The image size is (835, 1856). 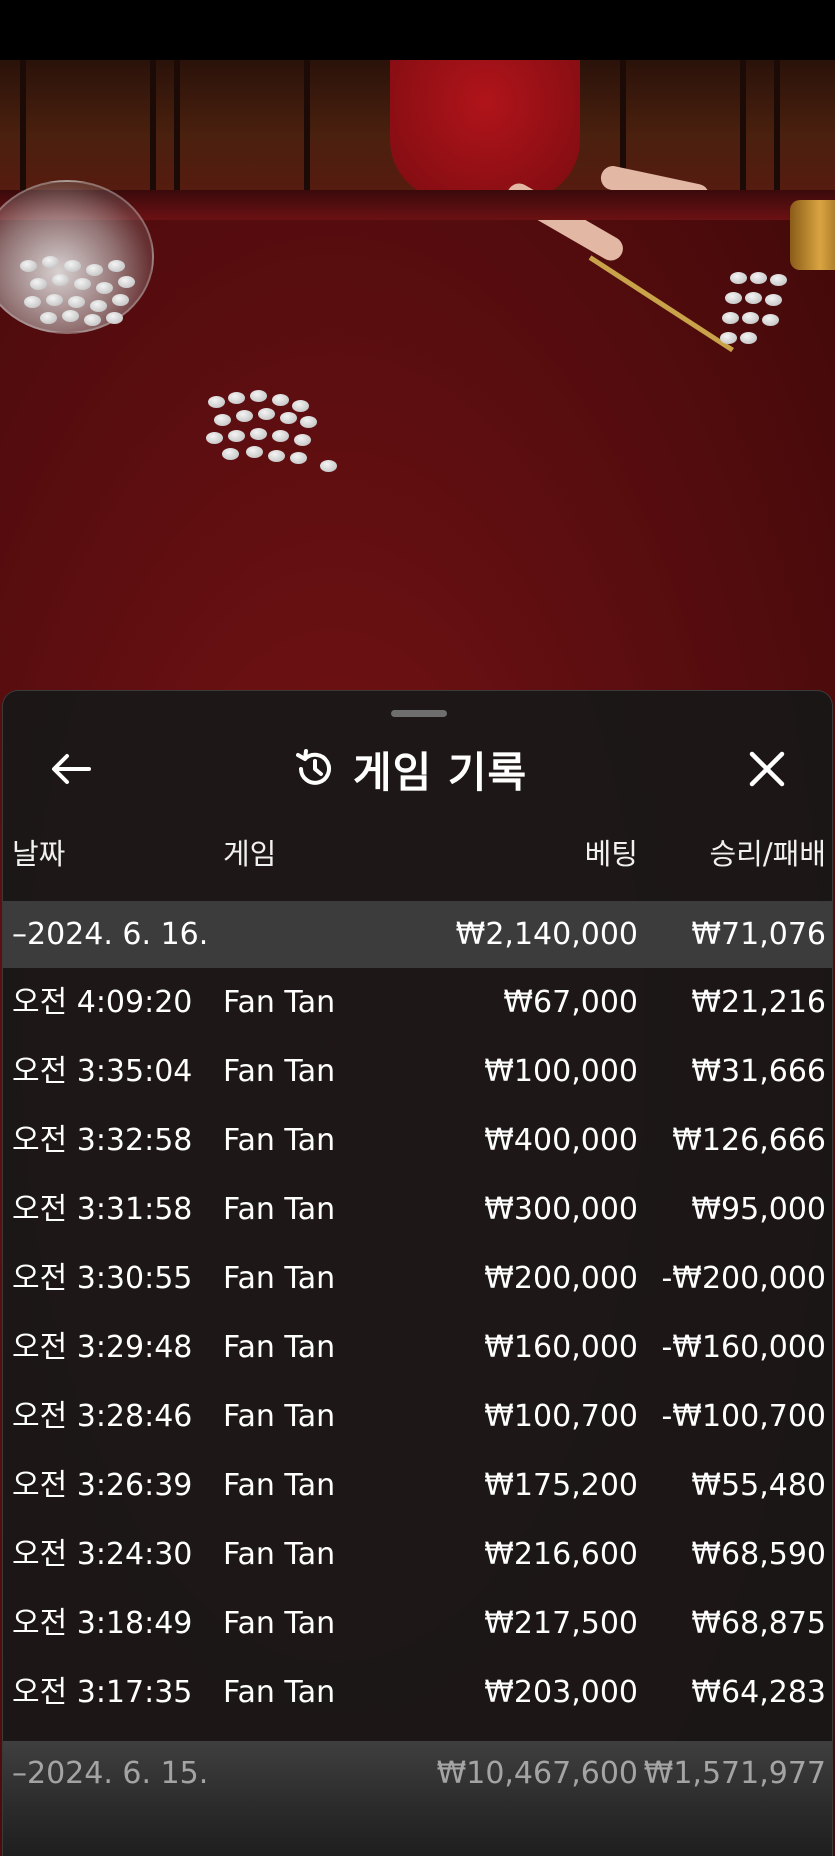 What do you see at coordinates (758, 1485) in the screenshot?
I see `row-win-loss: ₩55,480` at bounding box center [758, 1485].